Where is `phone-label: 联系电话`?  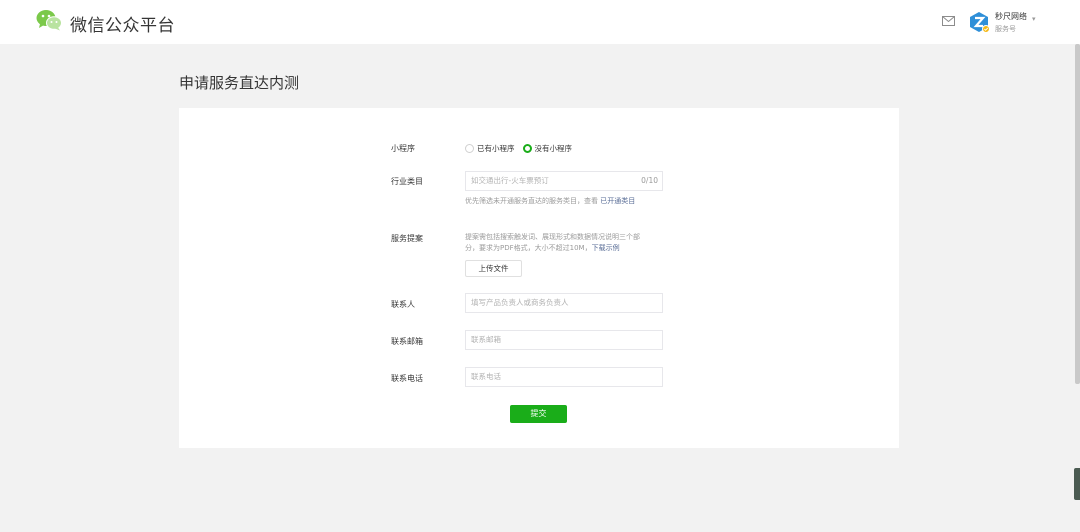
phone-label: 联系电话 is located at coordinates (407, 378).